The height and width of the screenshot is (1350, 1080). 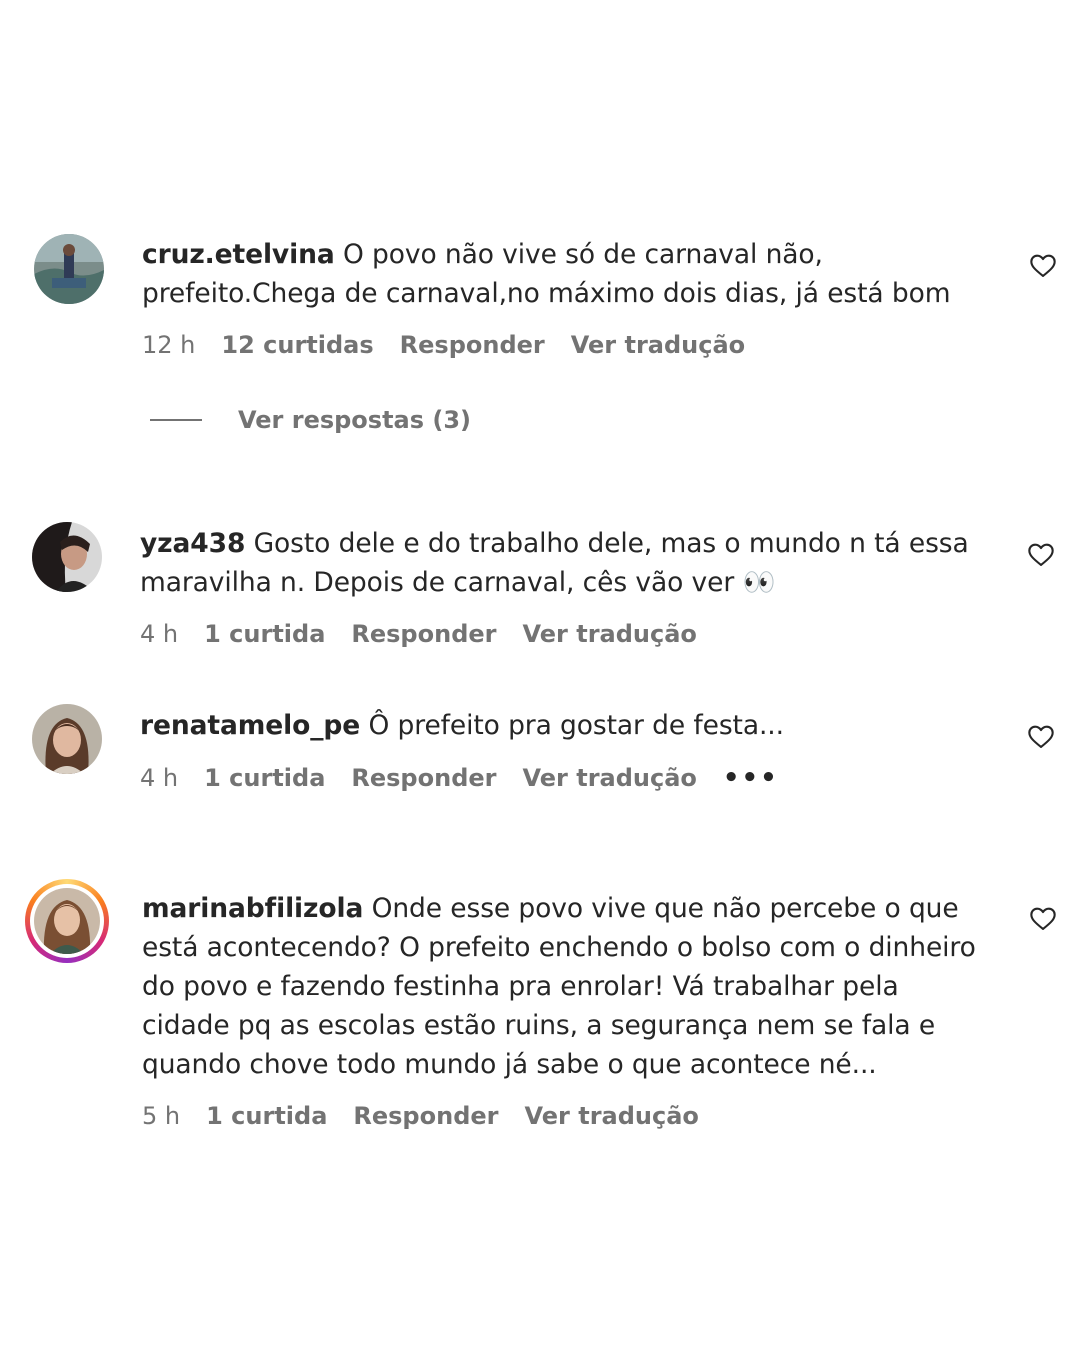 I want to click on story-ring-avatar, so click(x=67, y=921).